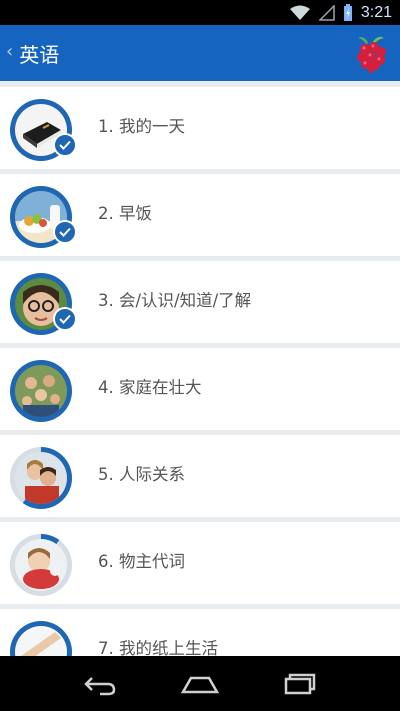 The width and height of the screenshot is (400, 711). I want to click on home-icon, so click(200, 684).